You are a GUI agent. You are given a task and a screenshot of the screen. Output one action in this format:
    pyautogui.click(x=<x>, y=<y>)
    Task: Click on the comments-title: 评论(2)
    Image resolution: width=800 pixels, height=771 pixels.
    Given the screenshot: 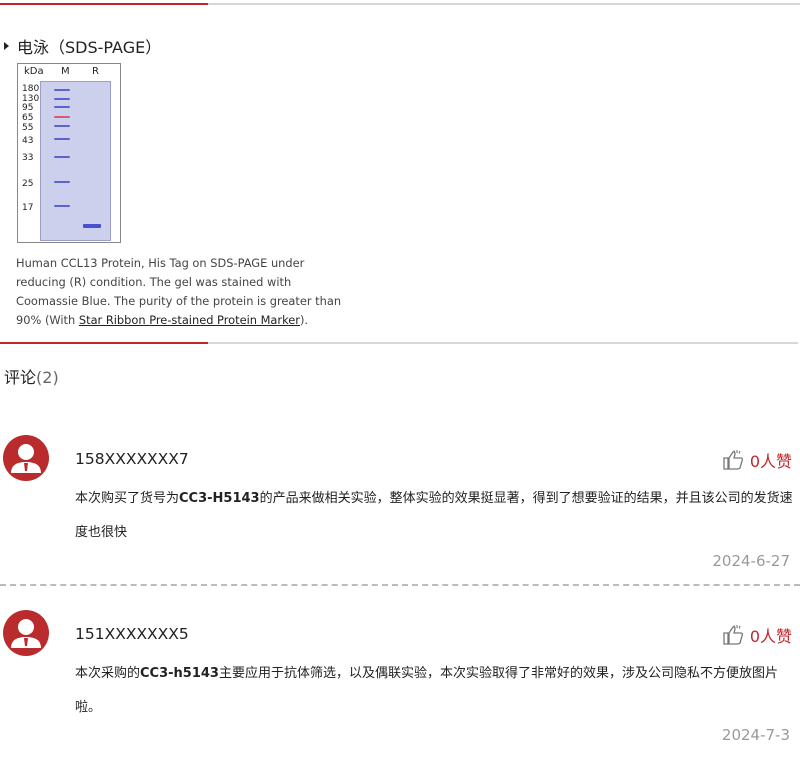 What is the action you would take?
    pyautogui.click(x=31, y=376)
    